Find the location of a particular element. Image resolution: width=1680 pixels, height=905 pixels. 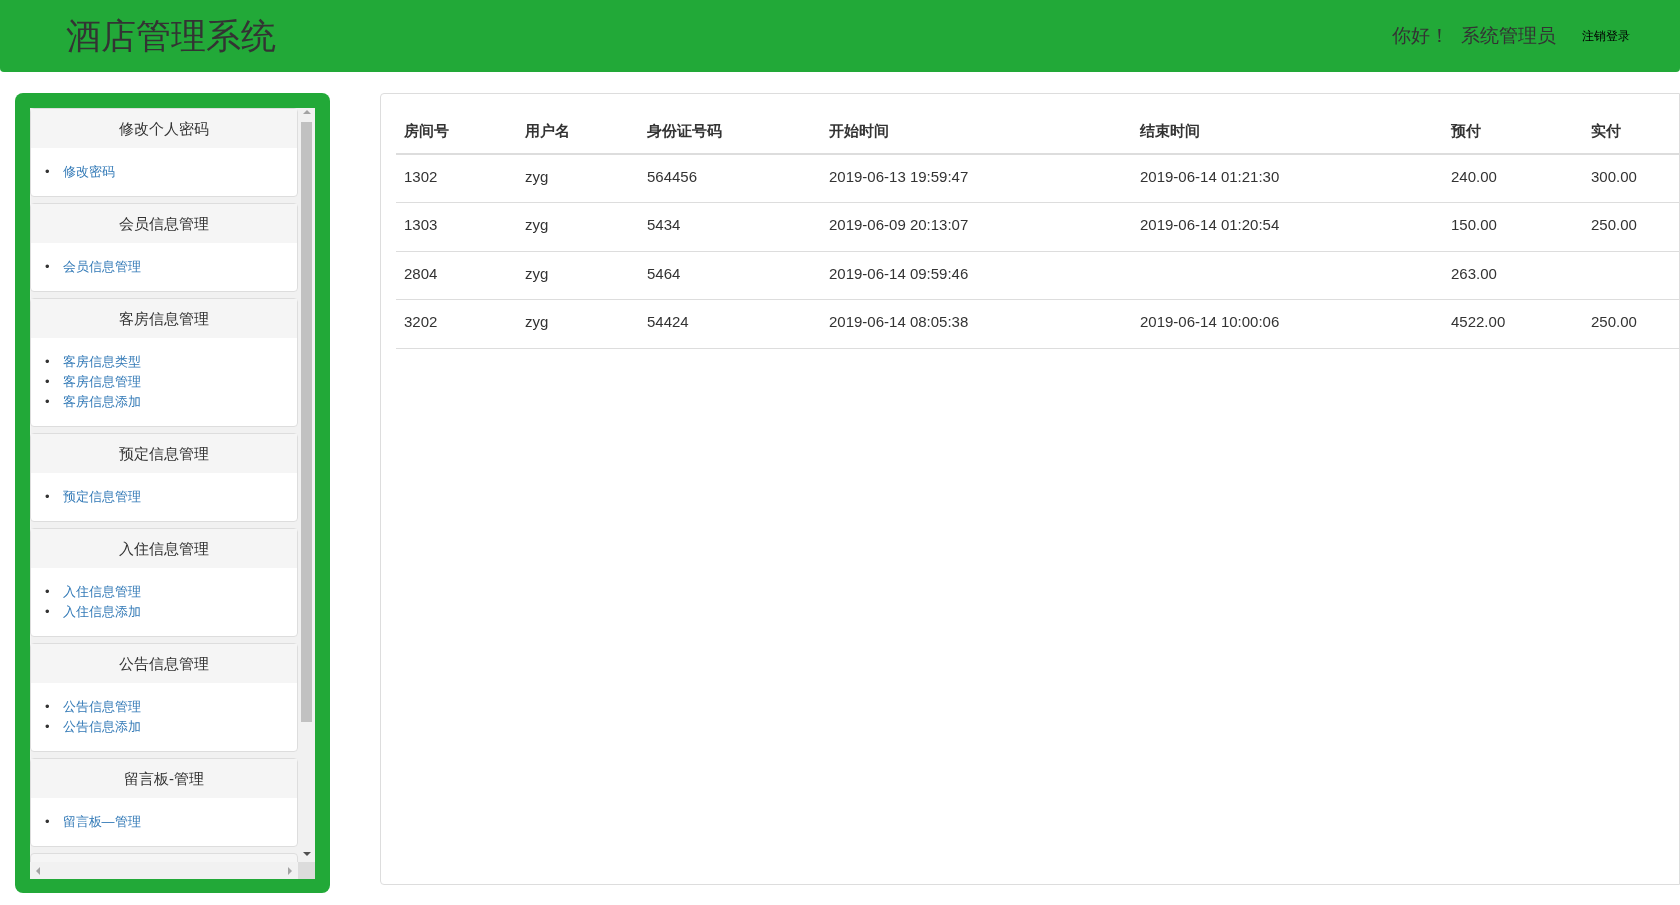

column-header: 实付 is located at coordinates (1631, 130).